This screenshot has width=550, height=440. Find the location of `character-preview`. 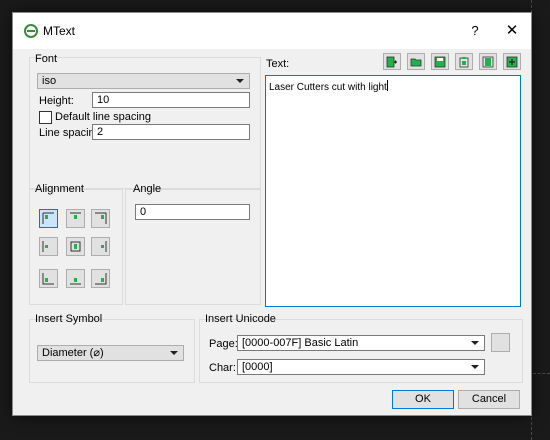

character-preview is located at coordinates (500, 342).